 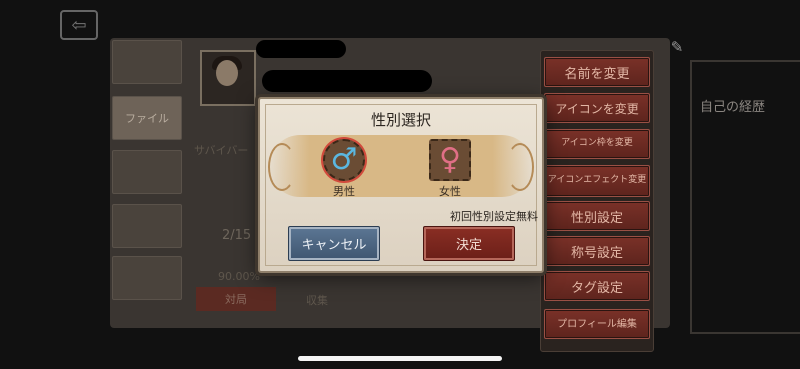 What do you see at coordinates (469, 243) in the screenshot?
I see `confirm-button: 決定` at bounding box center [469, 243].